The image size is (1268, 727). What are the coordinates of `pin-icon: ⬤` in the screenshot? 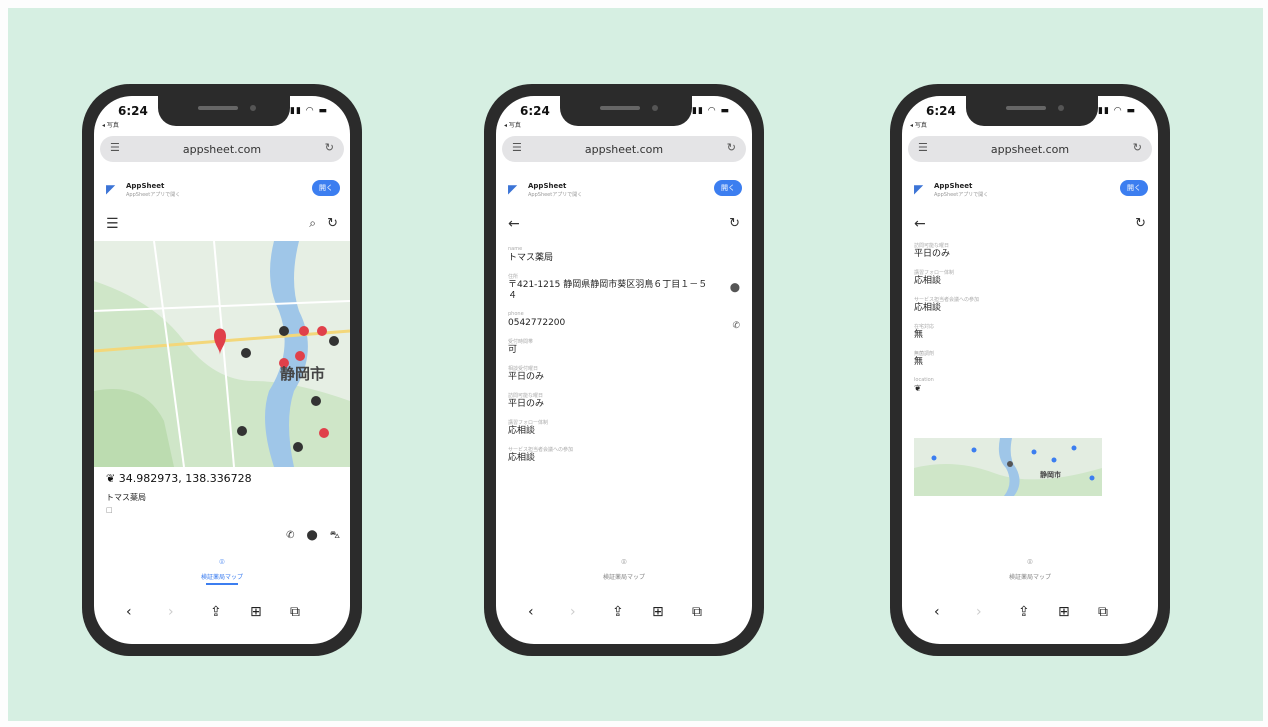 It's located at (311, 535).